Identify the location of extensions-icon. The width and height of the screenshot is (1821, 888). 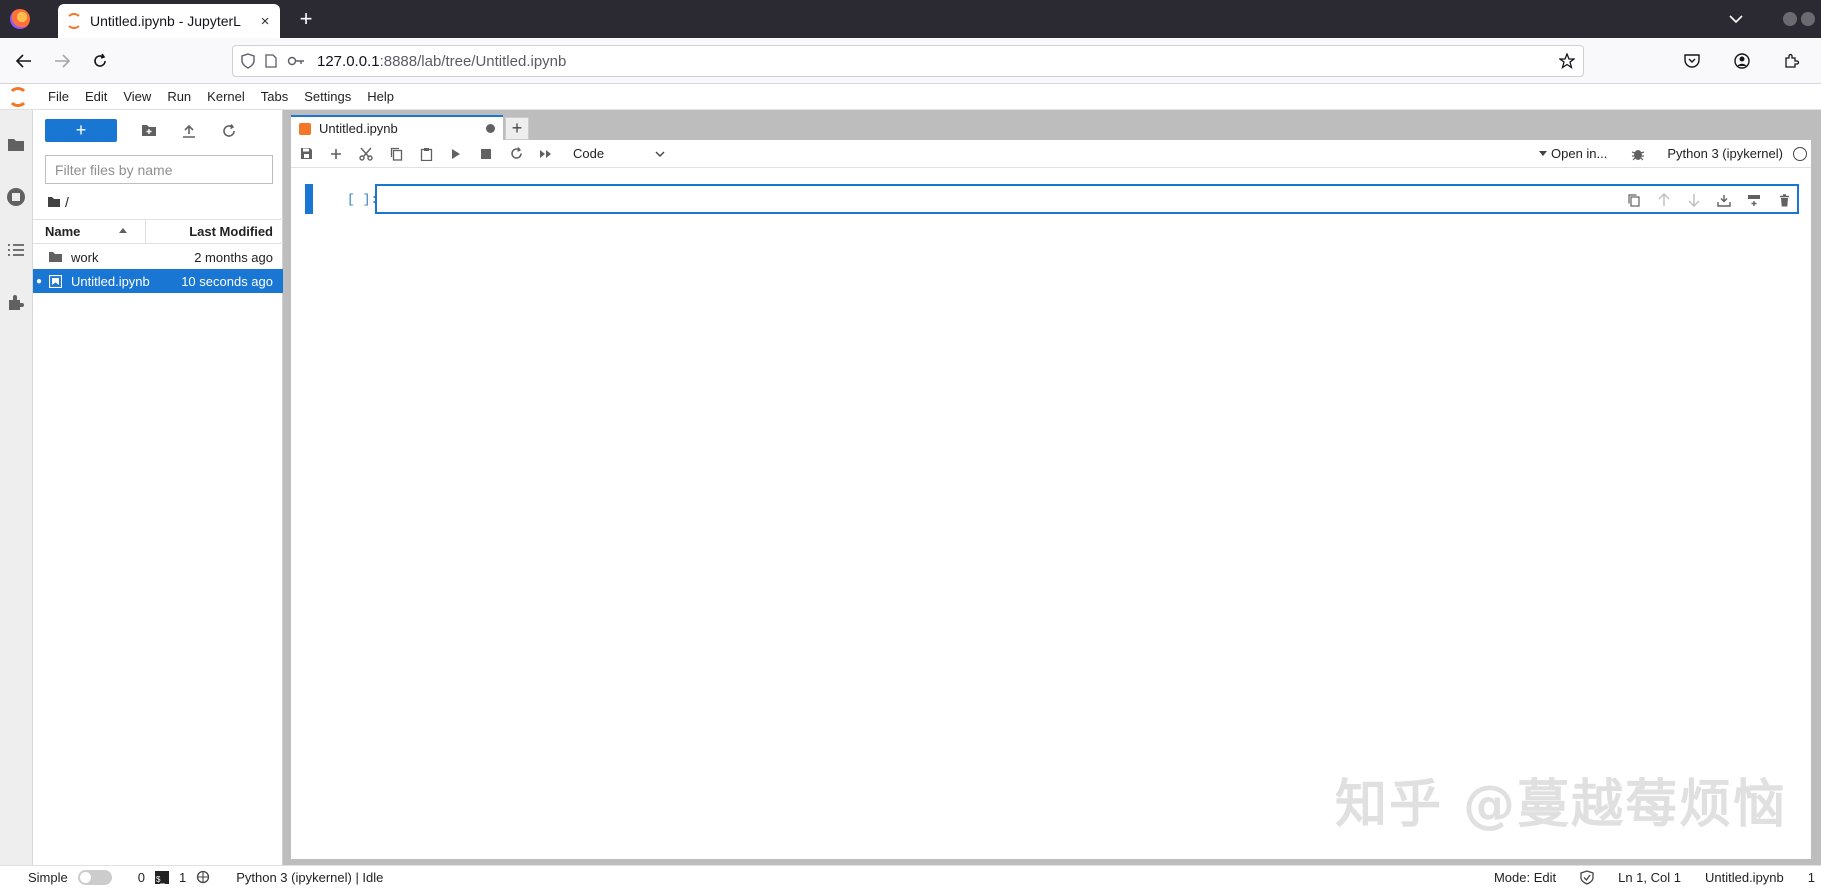
(1792, 61).